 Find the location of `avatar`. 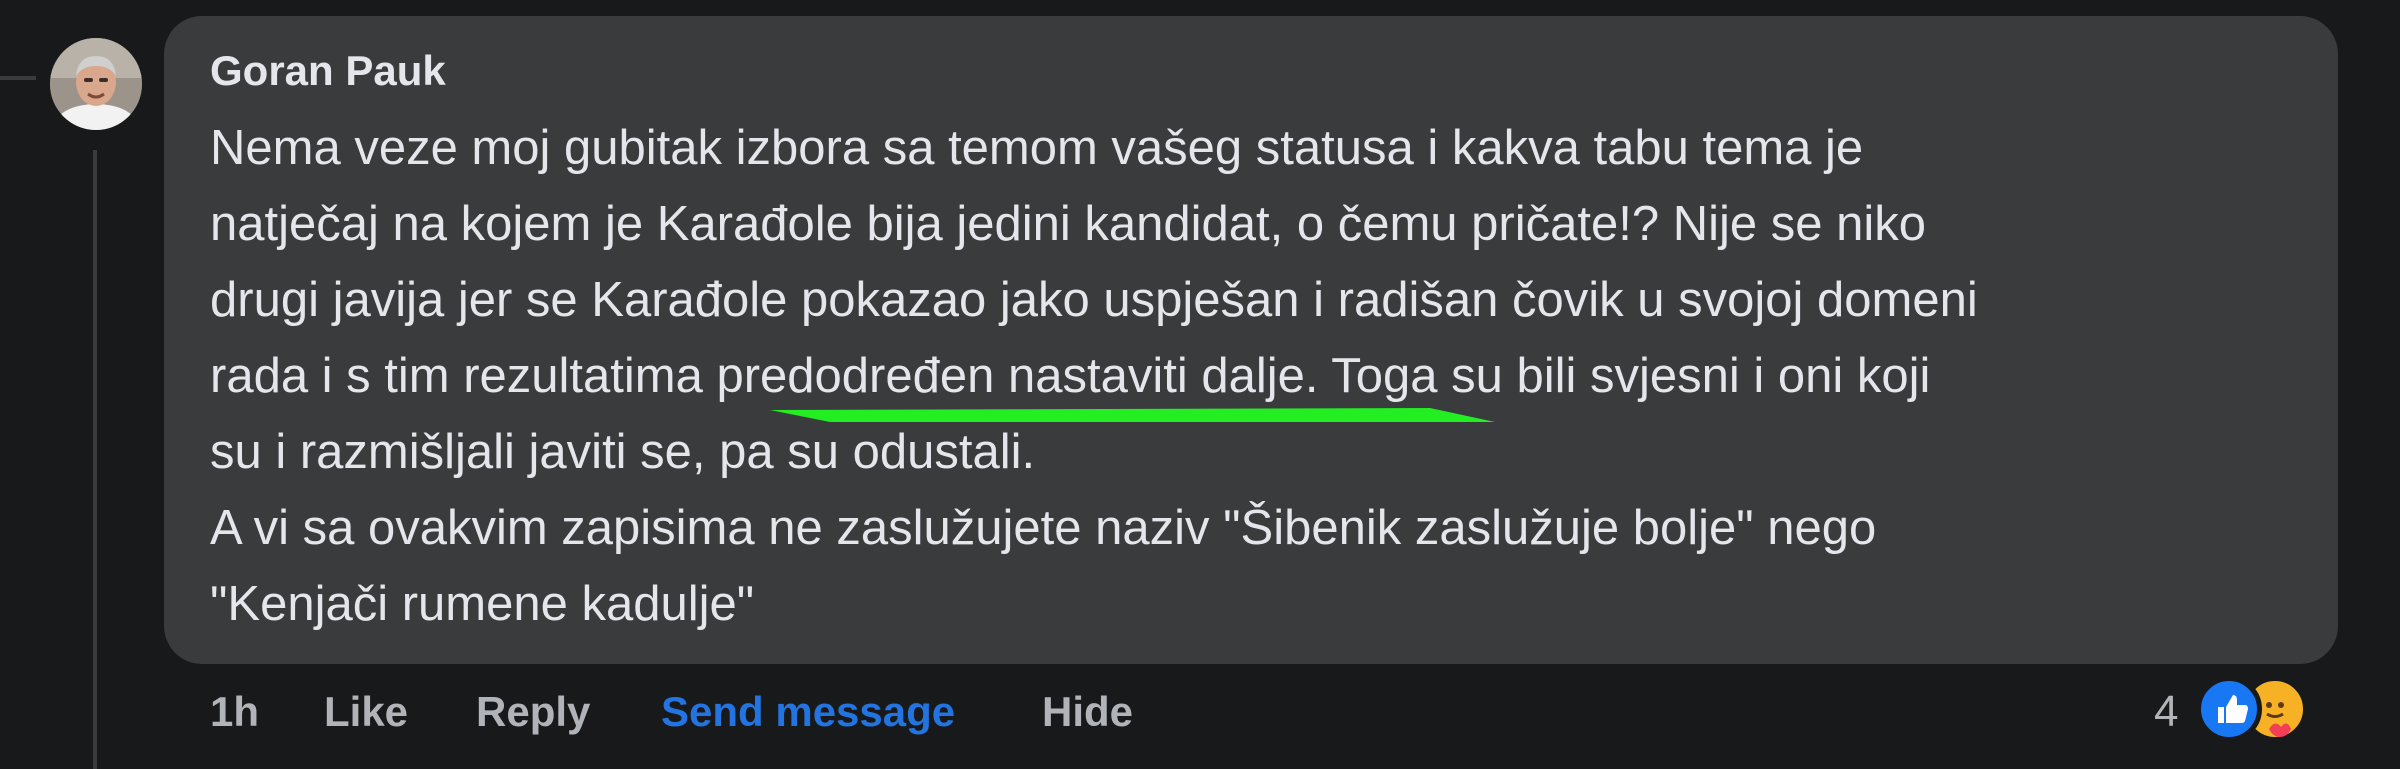

avatar is located at coordinates (96, 84).